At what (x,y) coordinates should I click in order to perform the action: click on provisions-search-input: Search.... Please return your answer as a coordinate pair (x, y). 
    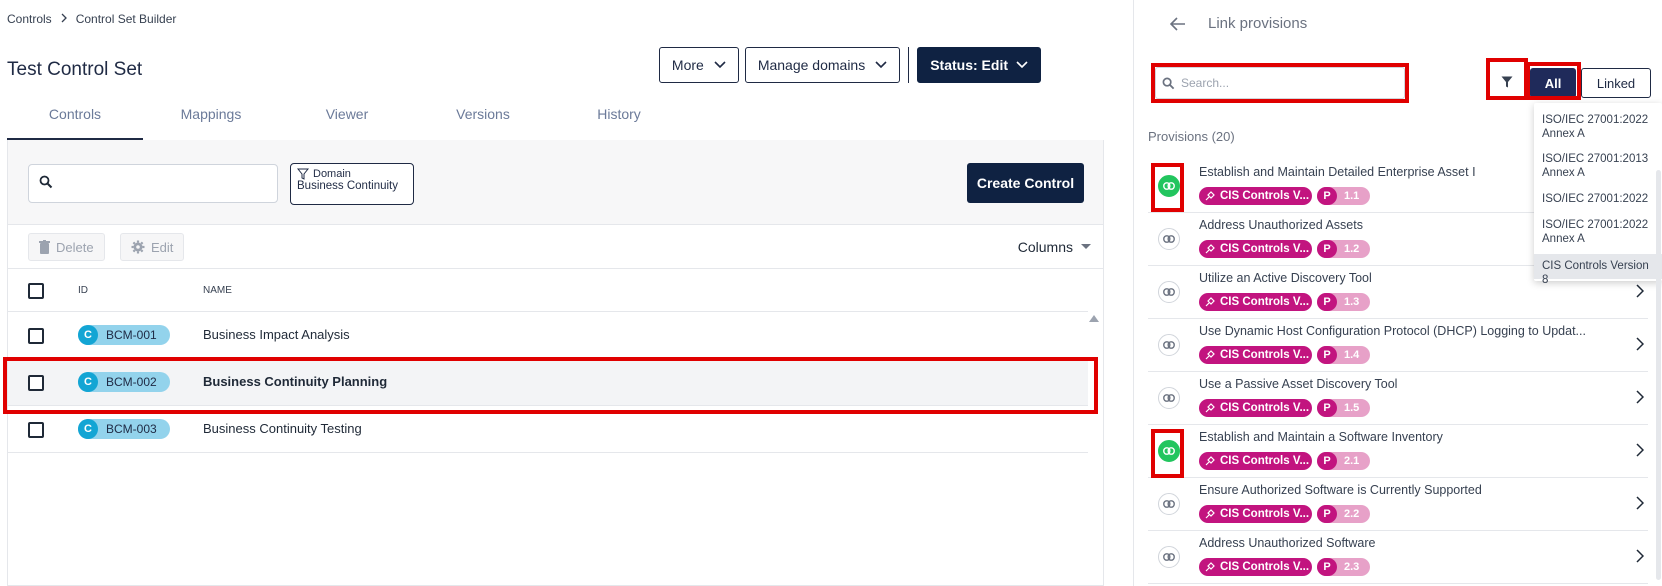
    Looking at the image, I should click on (1280, 83).